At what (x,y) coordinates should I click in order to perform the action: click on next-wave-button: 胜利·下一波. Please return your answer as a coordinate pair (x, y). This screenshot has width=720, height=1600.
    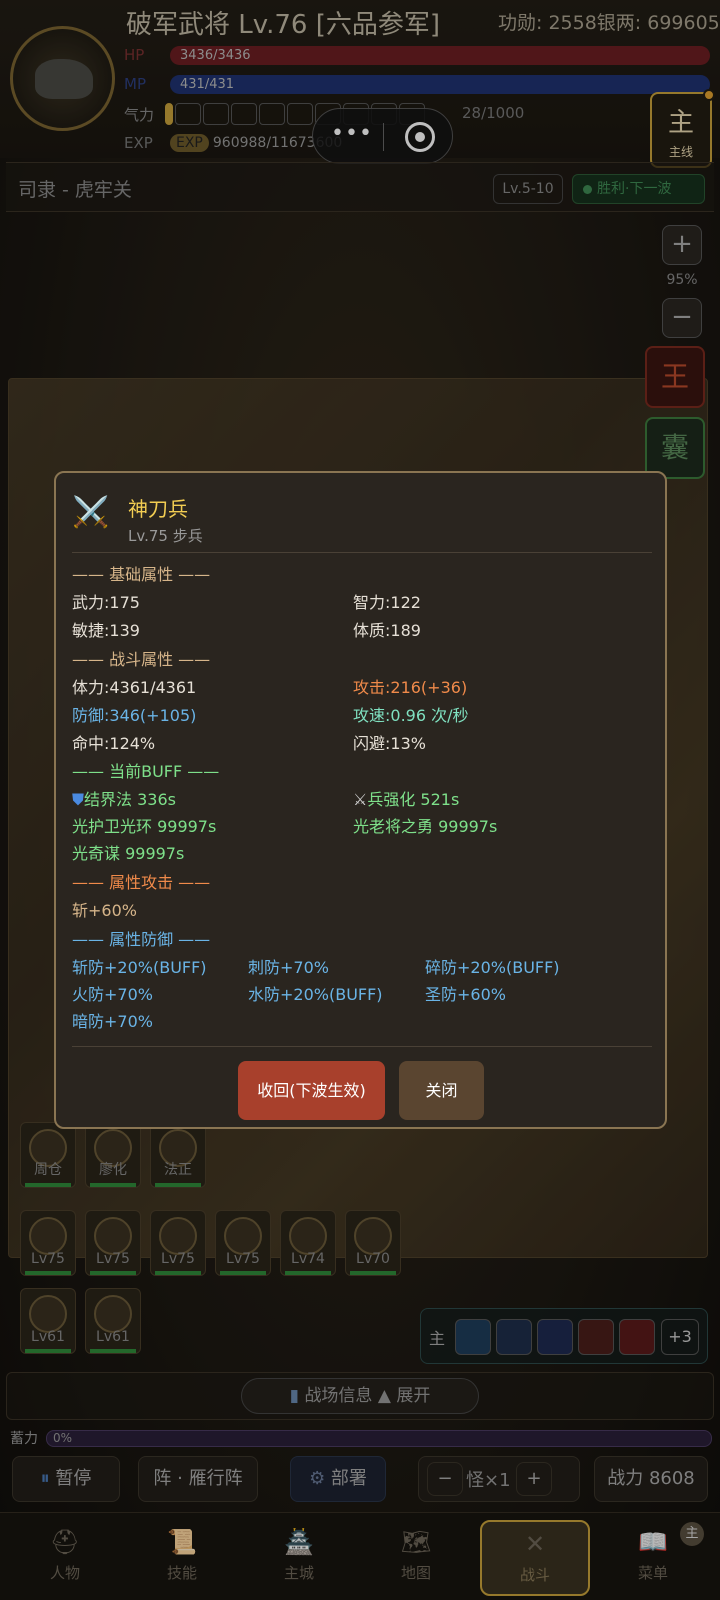
    Looking at the image, I should click on (638, 189).